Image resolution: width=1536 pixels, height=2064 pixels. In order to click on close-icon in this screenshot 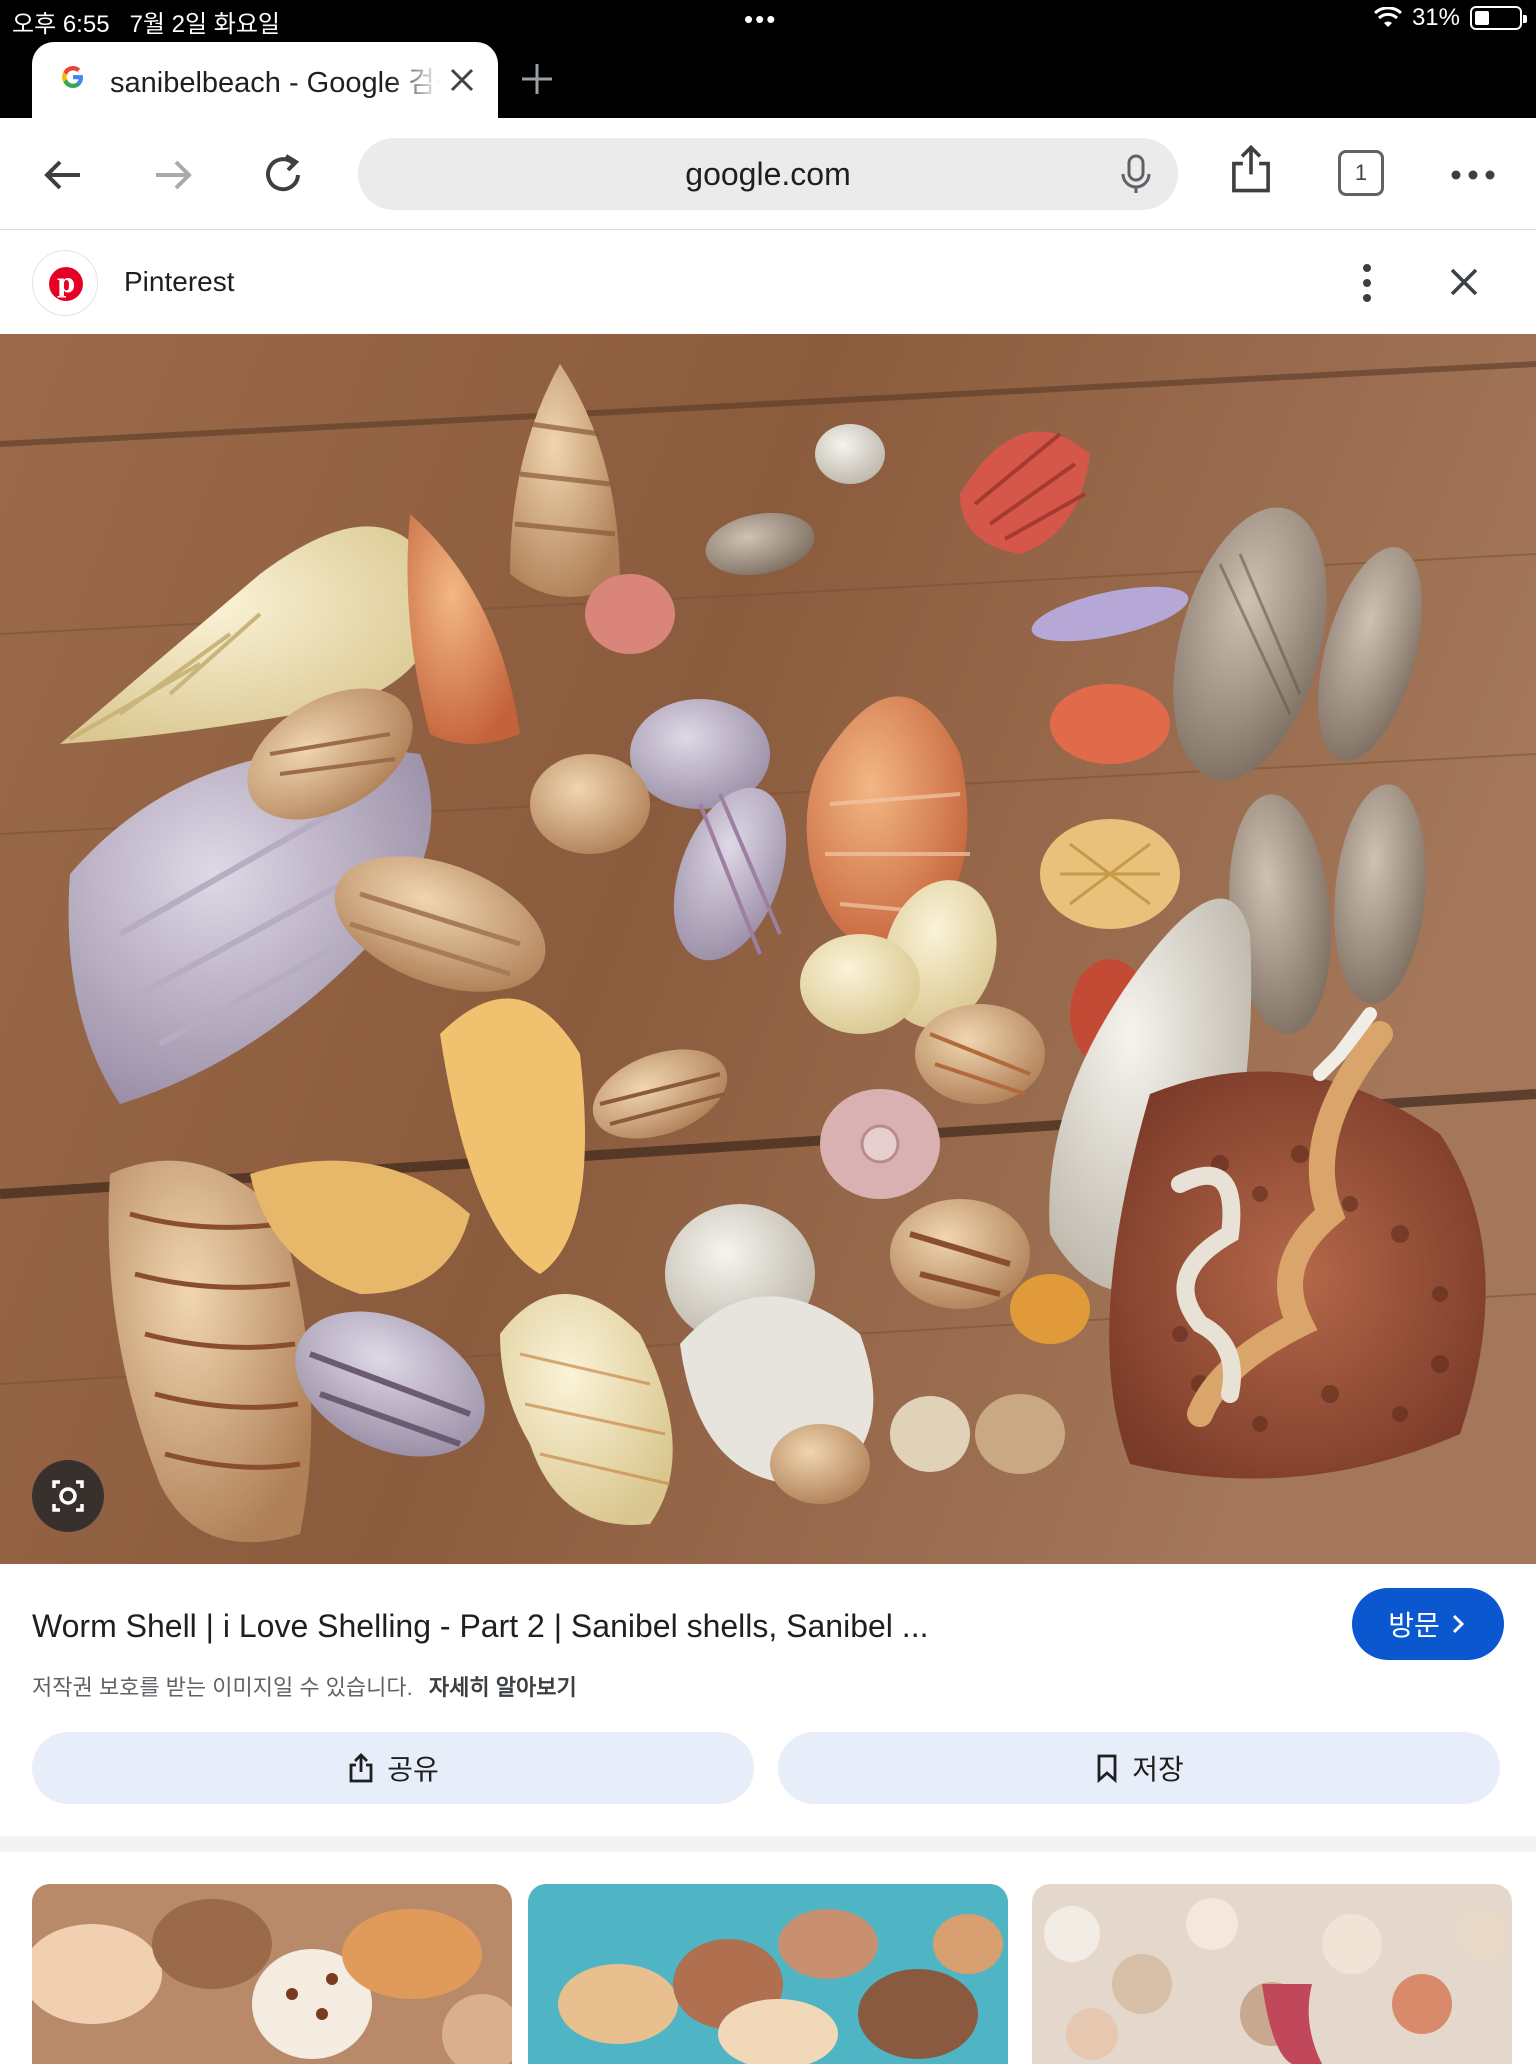, I will do `click(1464, 282)`.